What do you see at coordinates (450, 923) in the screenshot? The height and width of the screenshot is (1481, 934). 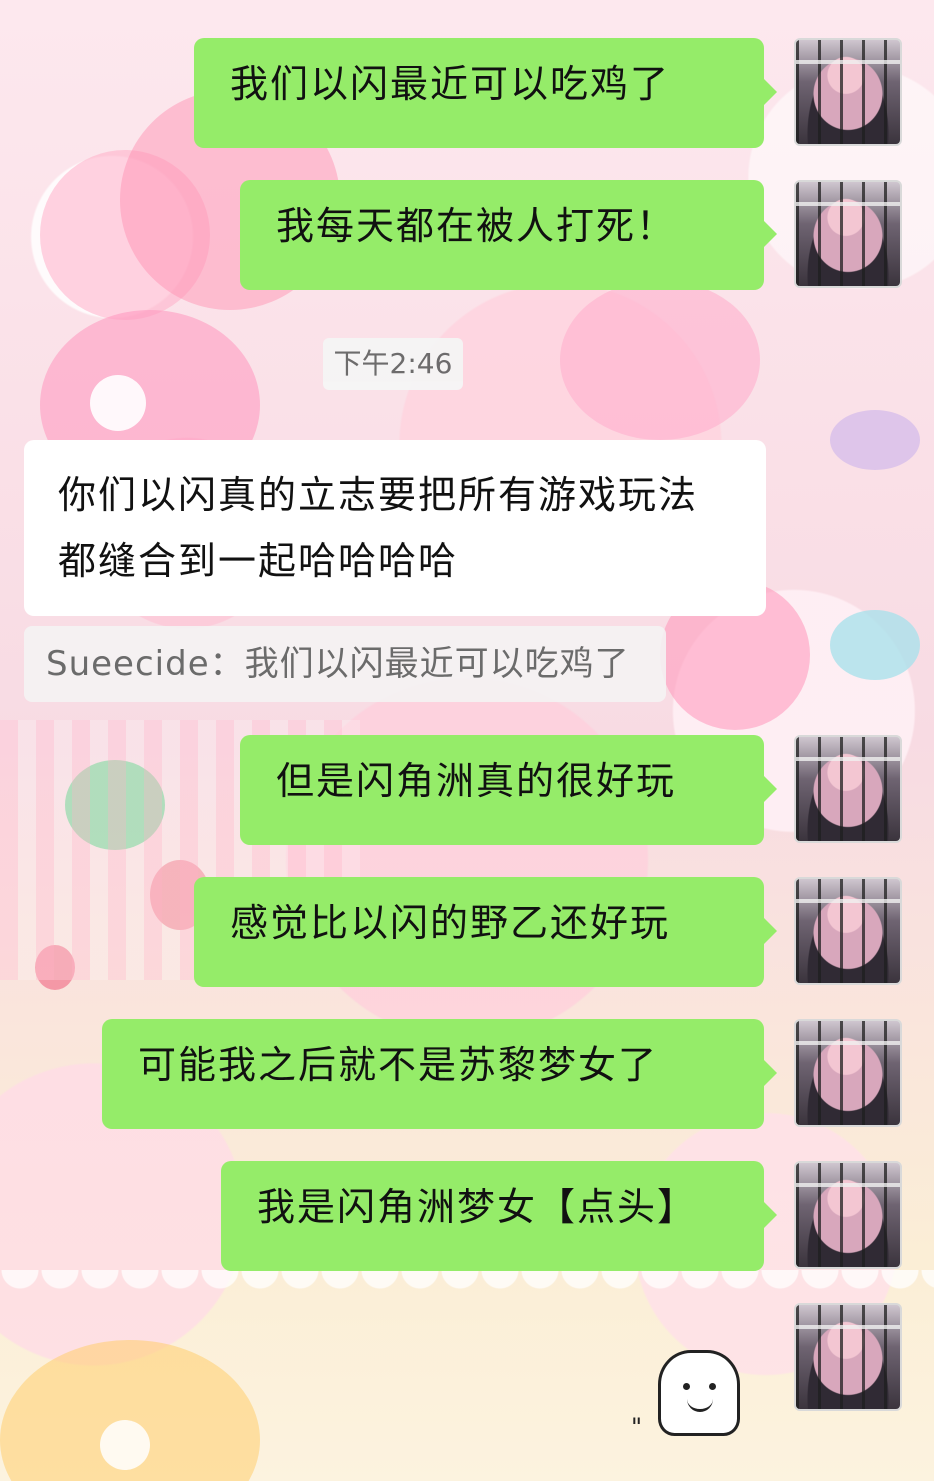 I see `message-text: 感觉比以闪的野乙还好玩` at bounding box center [450, 923].